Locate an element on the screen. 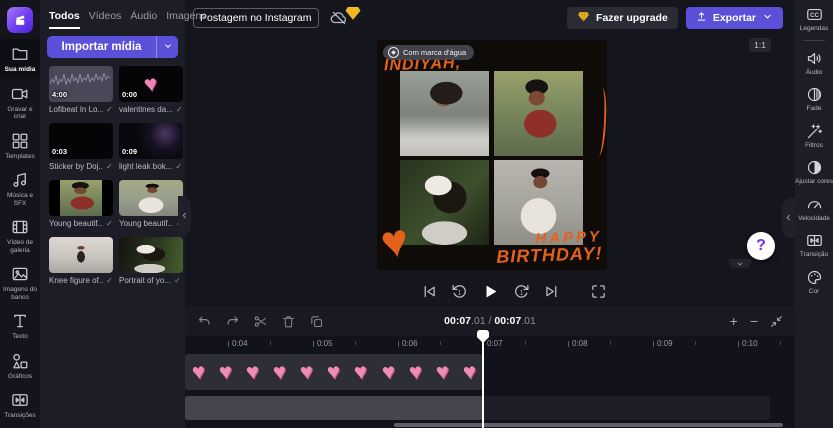  duplicate-button is located at coordinates (316, 321).